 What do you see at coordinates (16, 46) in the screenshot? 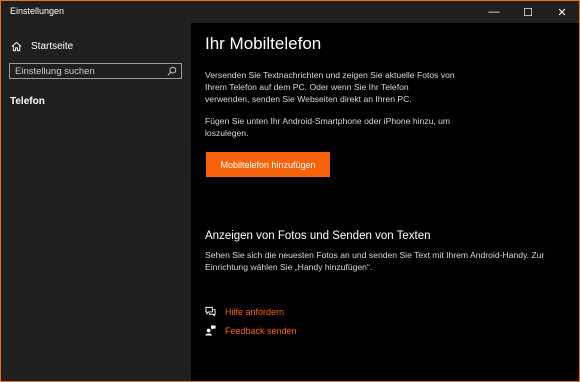
I see `home-icon` at bounding box center [16, 46].